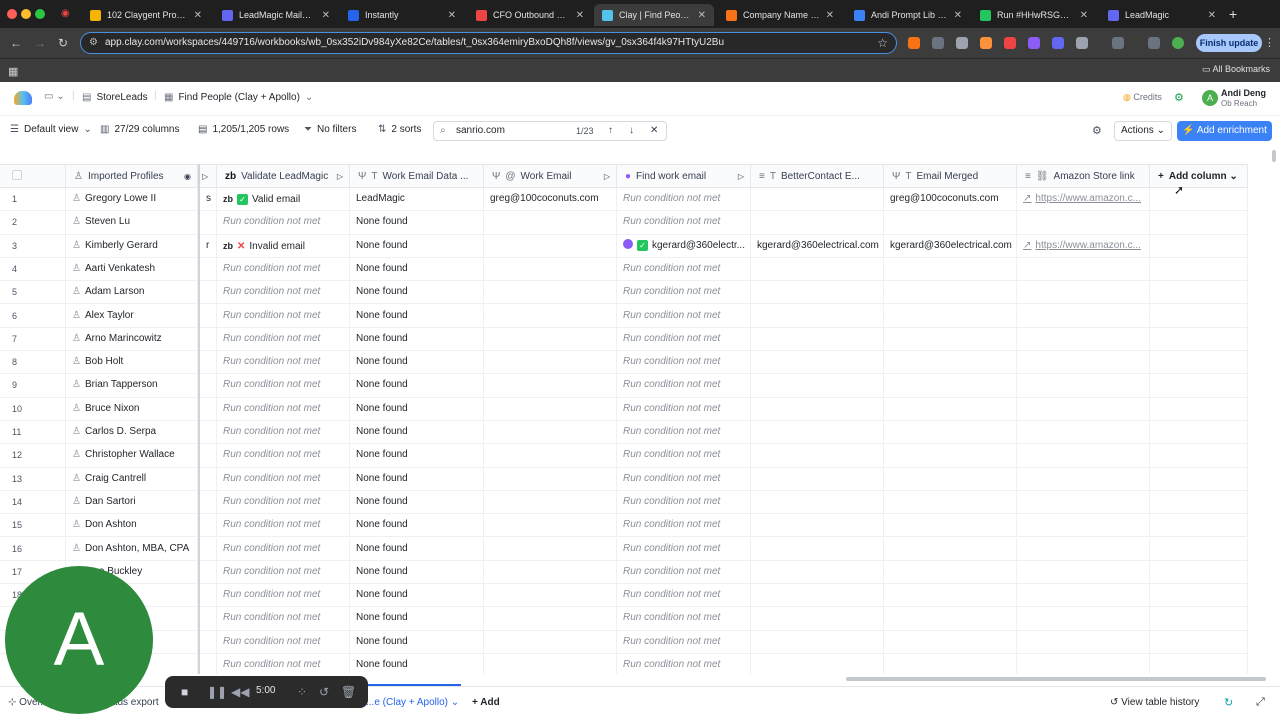 The height and width of the screenshot is (720, 1280). What do you see at coordinates (1034, 15) in the screenshot?
I see `browser-tab: Run #HHwRSGZDbx ✕` at bounding box center [1034, 15].